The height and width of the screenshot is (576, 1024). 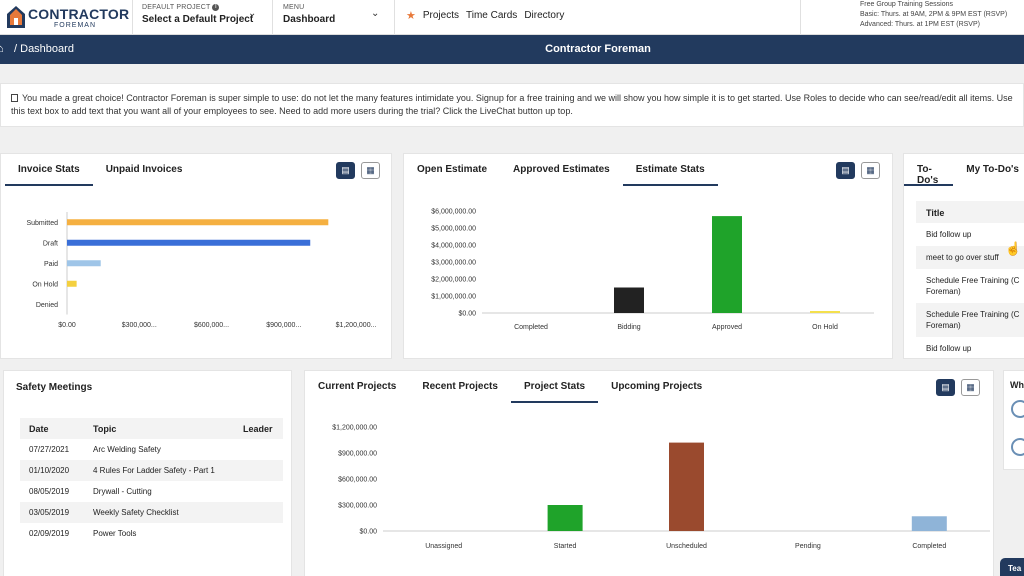 What do you see at coordinates (686, 486) in the screenshot?
I see `bar-unscheduled` at bounding box center [686, 486].